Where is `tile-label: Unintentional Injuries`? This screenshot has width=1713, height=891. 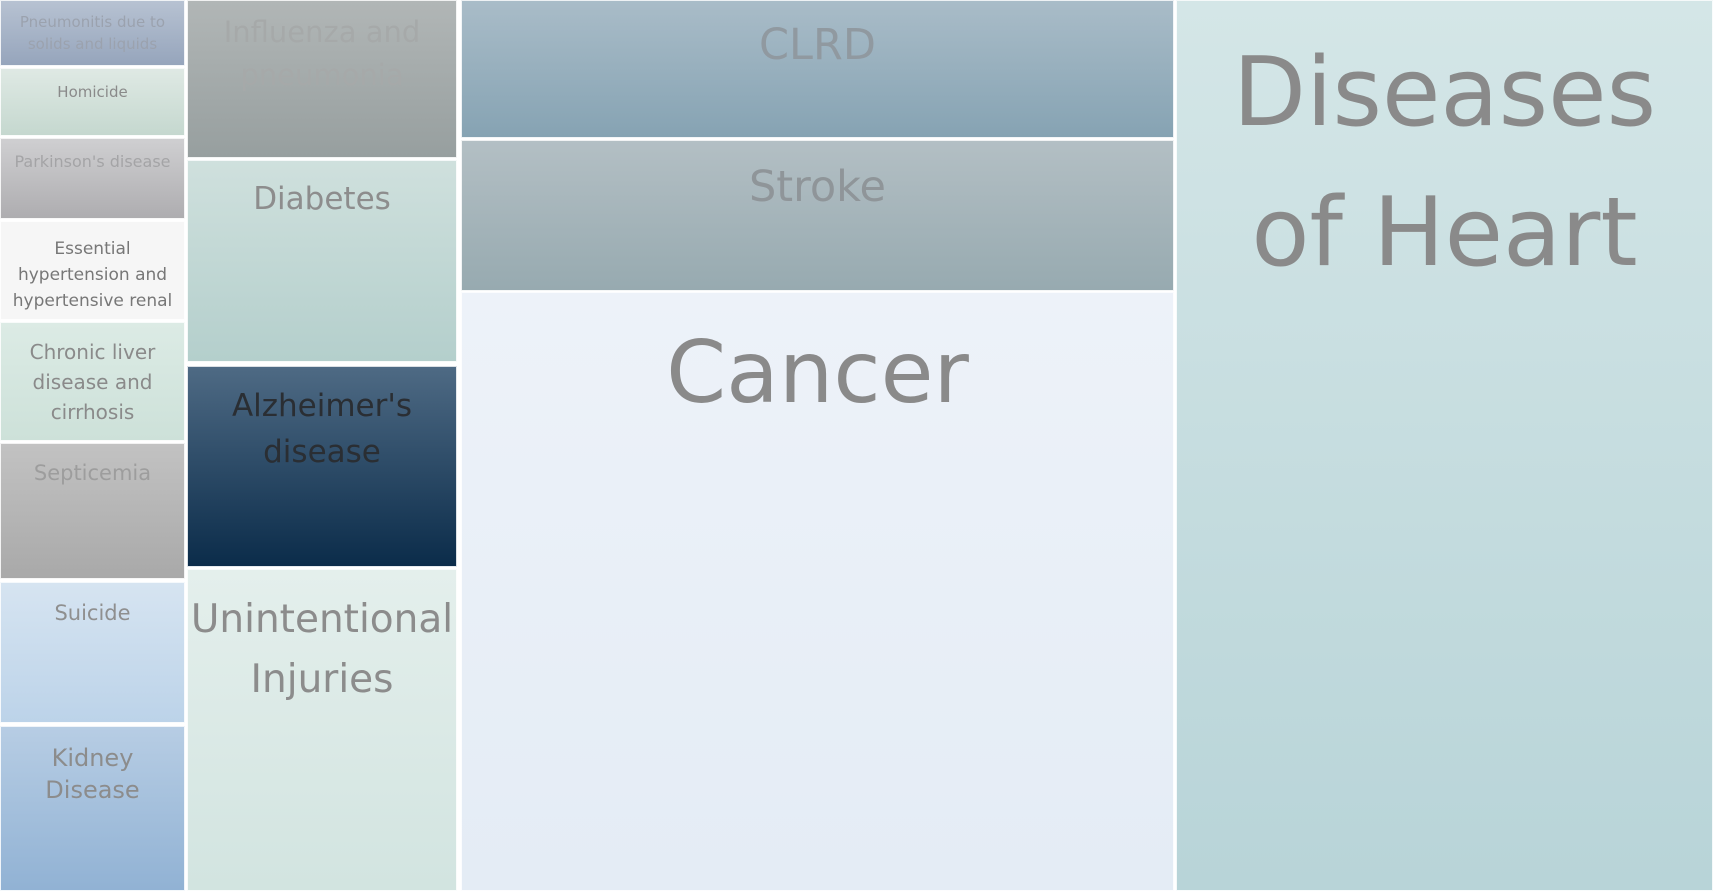
tile-label: Unintentional Injuries is located at coordinates (322, 649).